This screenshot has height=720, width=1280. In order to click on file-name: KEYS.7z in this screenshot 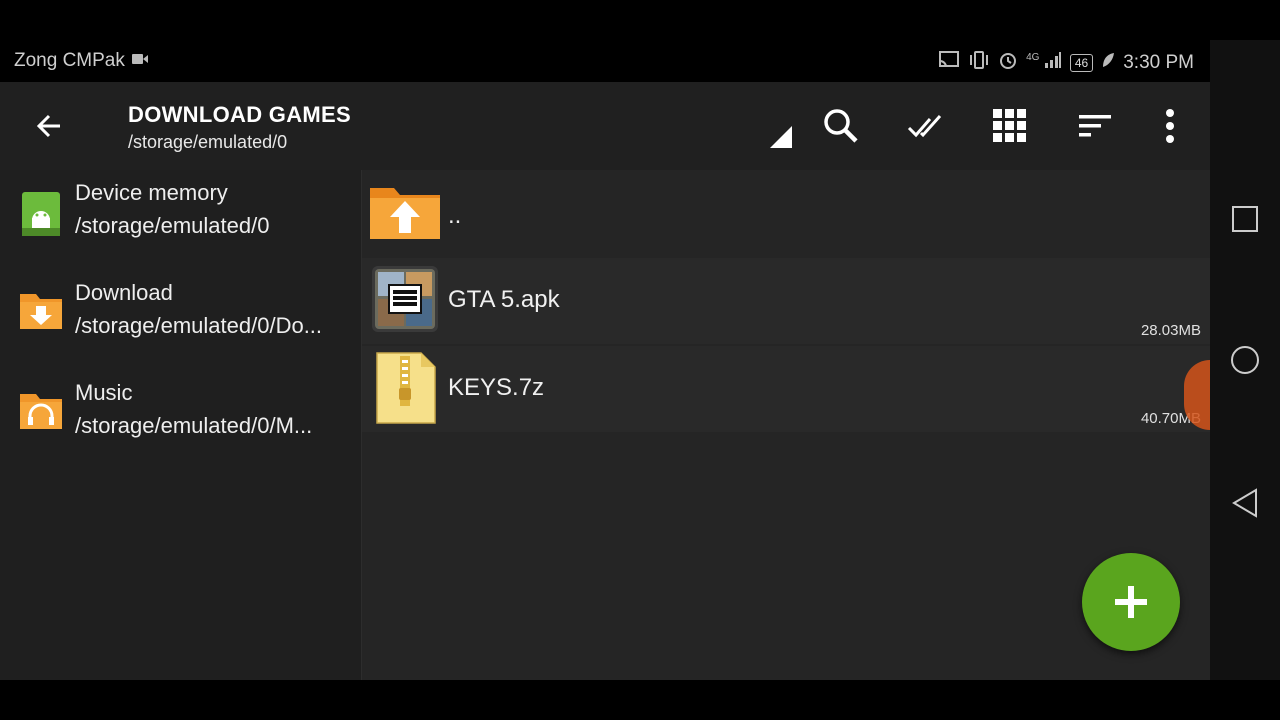, I will do `click(496, 387)`.